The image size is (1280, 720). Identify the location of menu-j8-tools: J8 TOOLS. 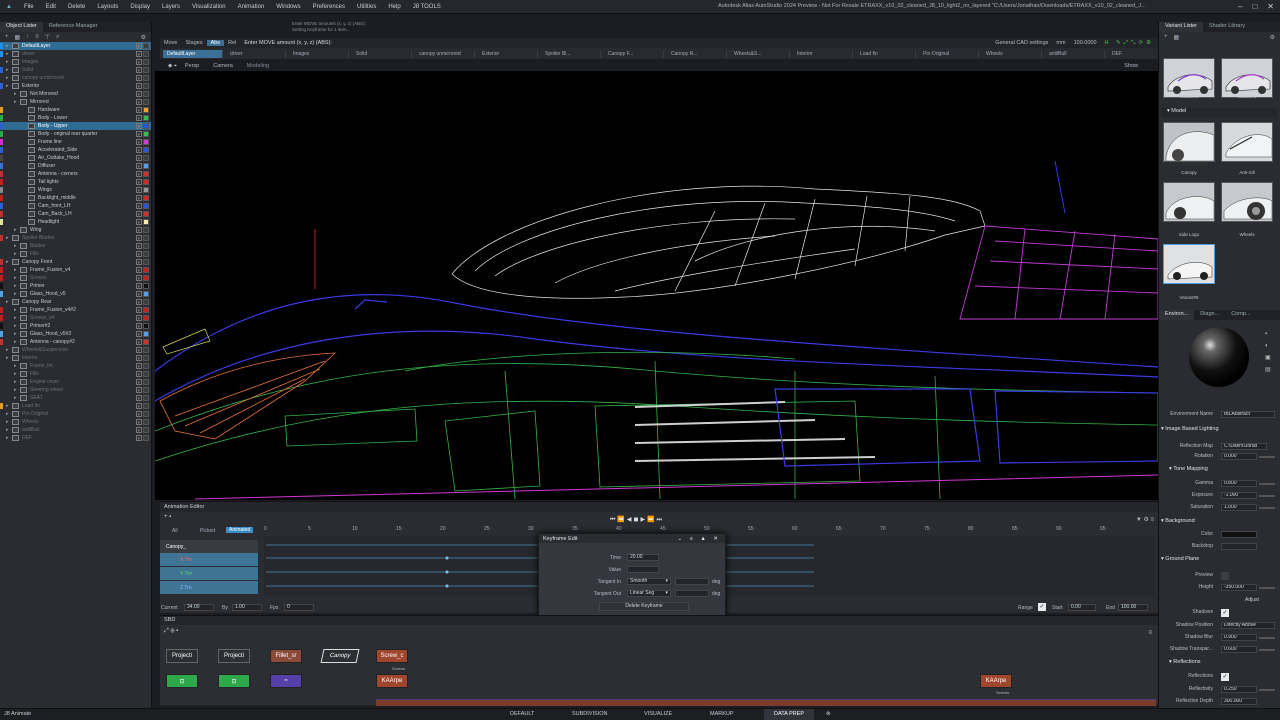
(427, 7).